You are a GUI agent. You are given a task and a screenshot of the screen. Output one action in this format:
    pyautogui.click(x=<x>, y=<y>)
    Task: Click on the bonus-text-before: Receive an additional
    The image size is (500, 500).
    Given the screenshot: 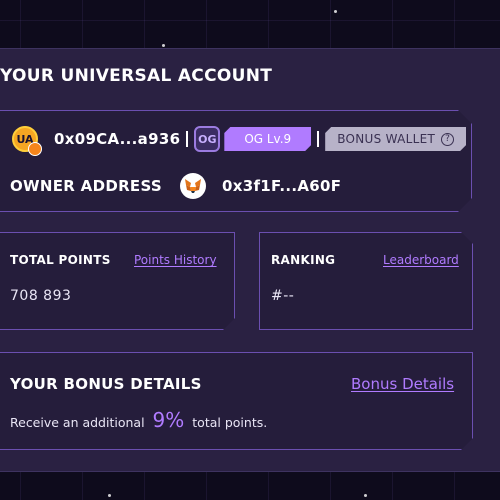 What is the action you would take?
    pyautogui.click(x=77, y=422)
    